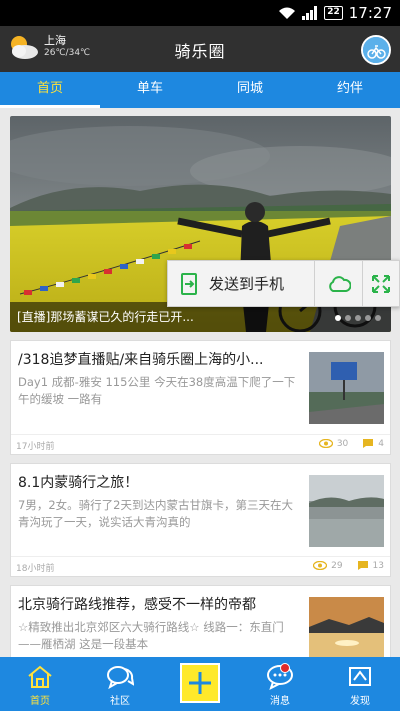 This screenshot has width=400, height=711. What do you see at coordinates (78, 483) in the screenshot?
I see `post-title: 8.1内蒙骑行之旅！` at bounding box center [78, 483].